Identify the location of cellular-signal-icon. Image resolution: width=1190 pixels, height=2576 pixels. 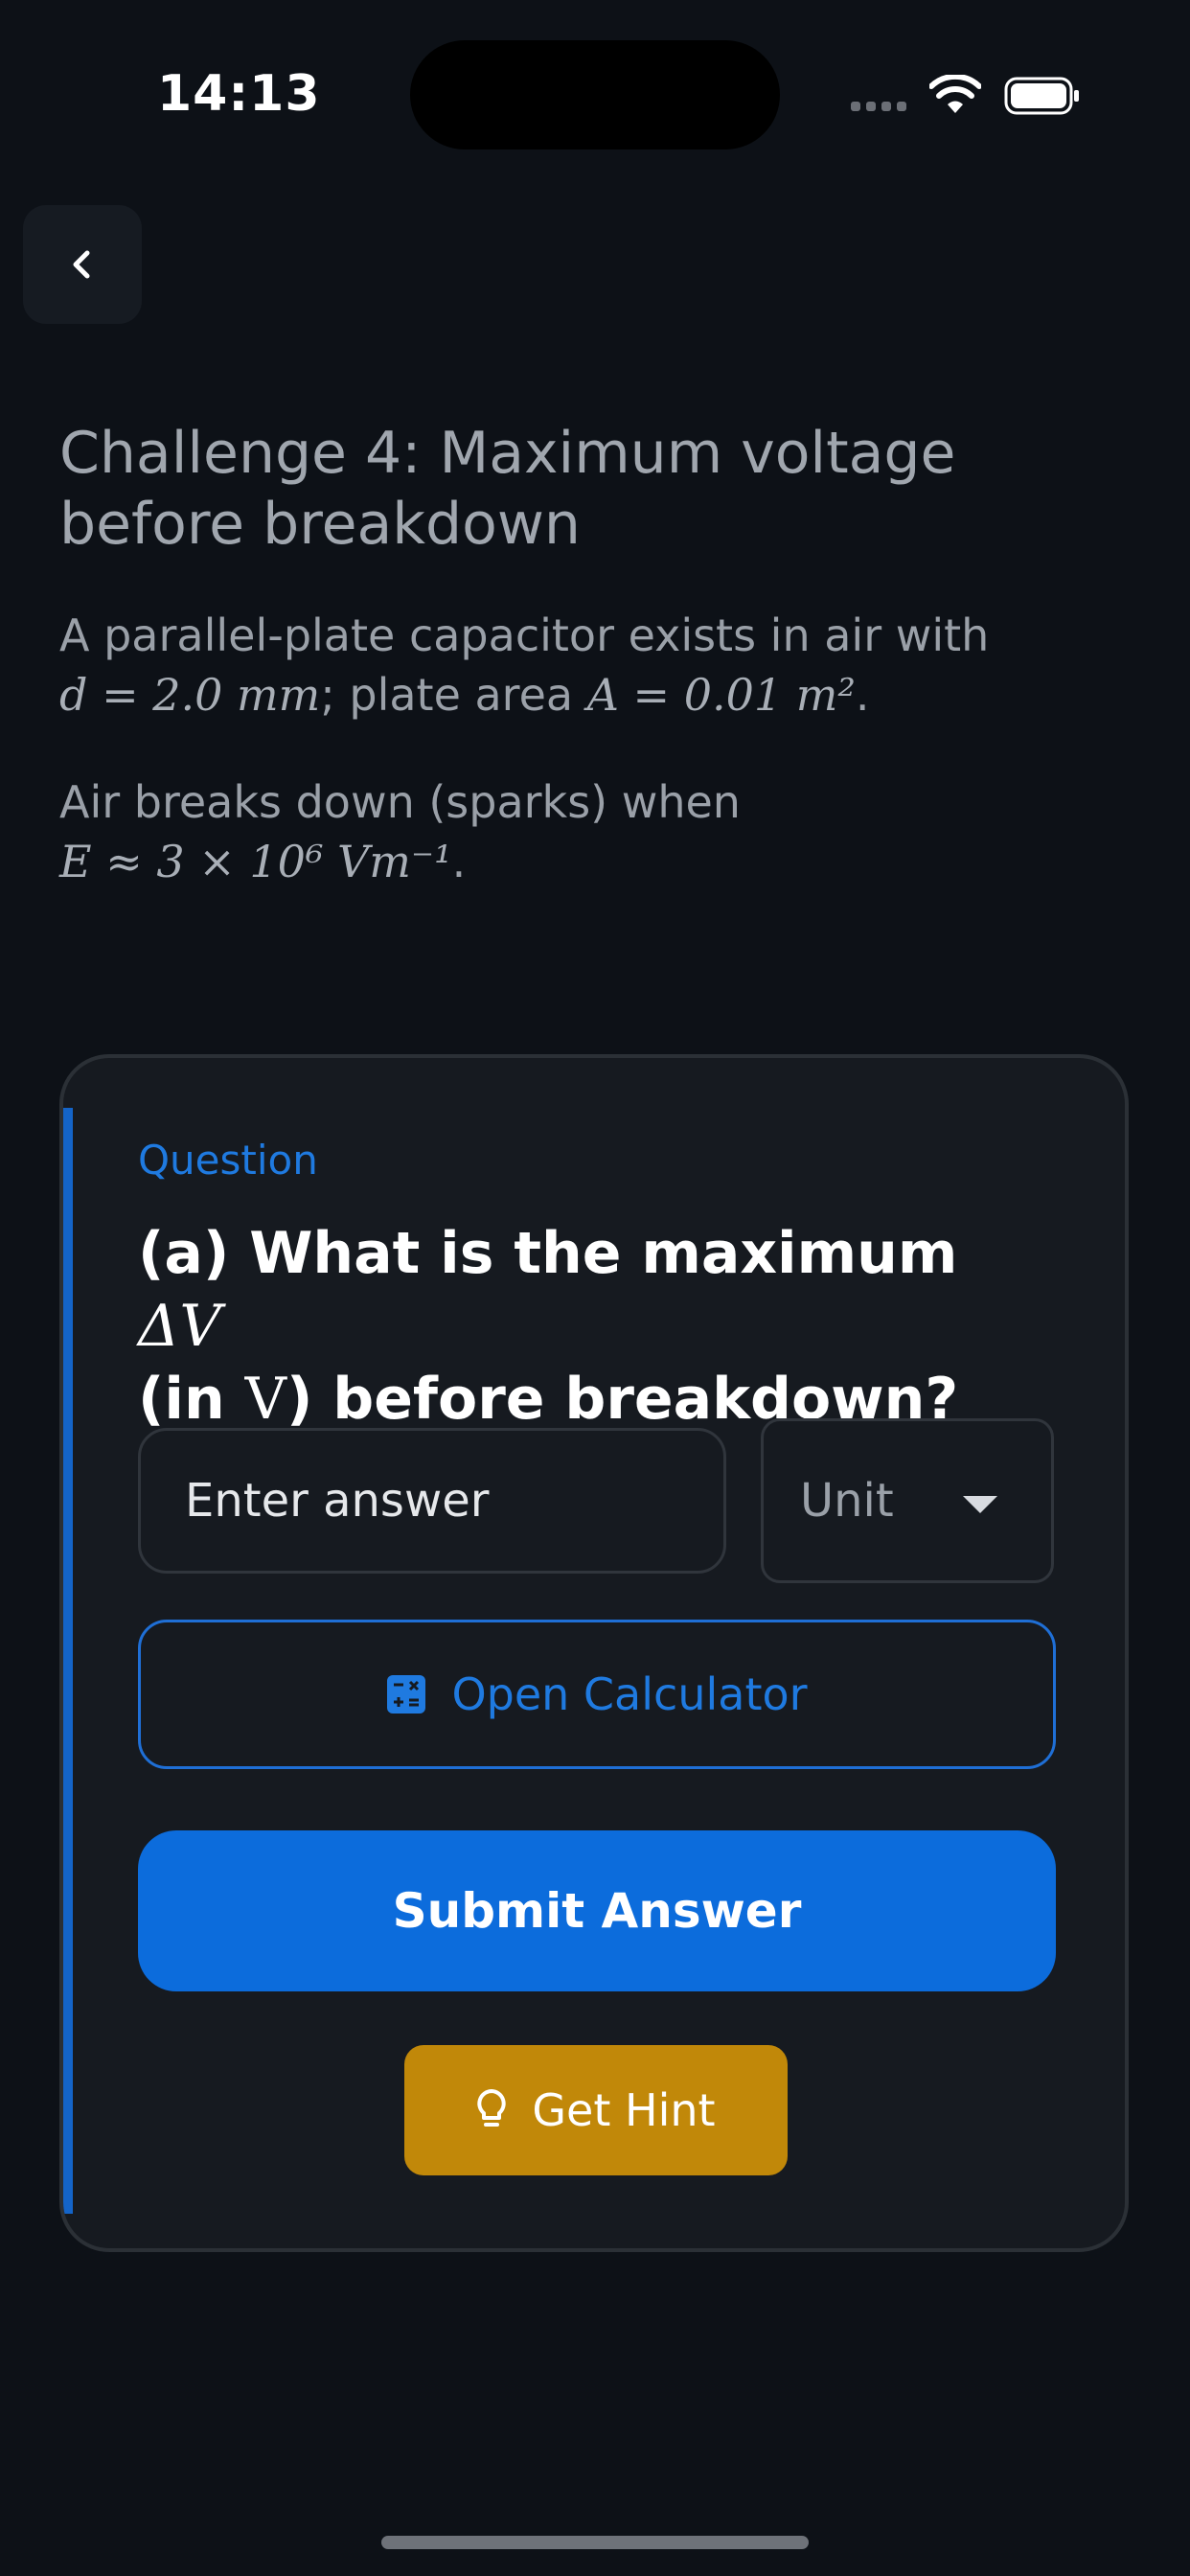
(879, 106).